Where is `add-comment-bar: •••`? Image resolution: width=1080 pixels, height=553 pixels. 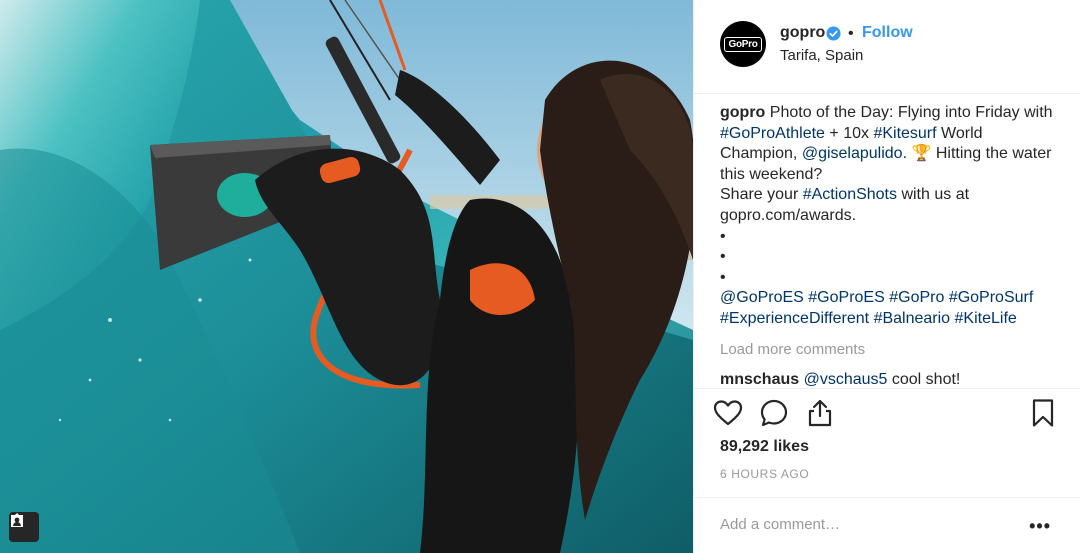
add-comment-bar: ••• is located at coordinates (887, 525).